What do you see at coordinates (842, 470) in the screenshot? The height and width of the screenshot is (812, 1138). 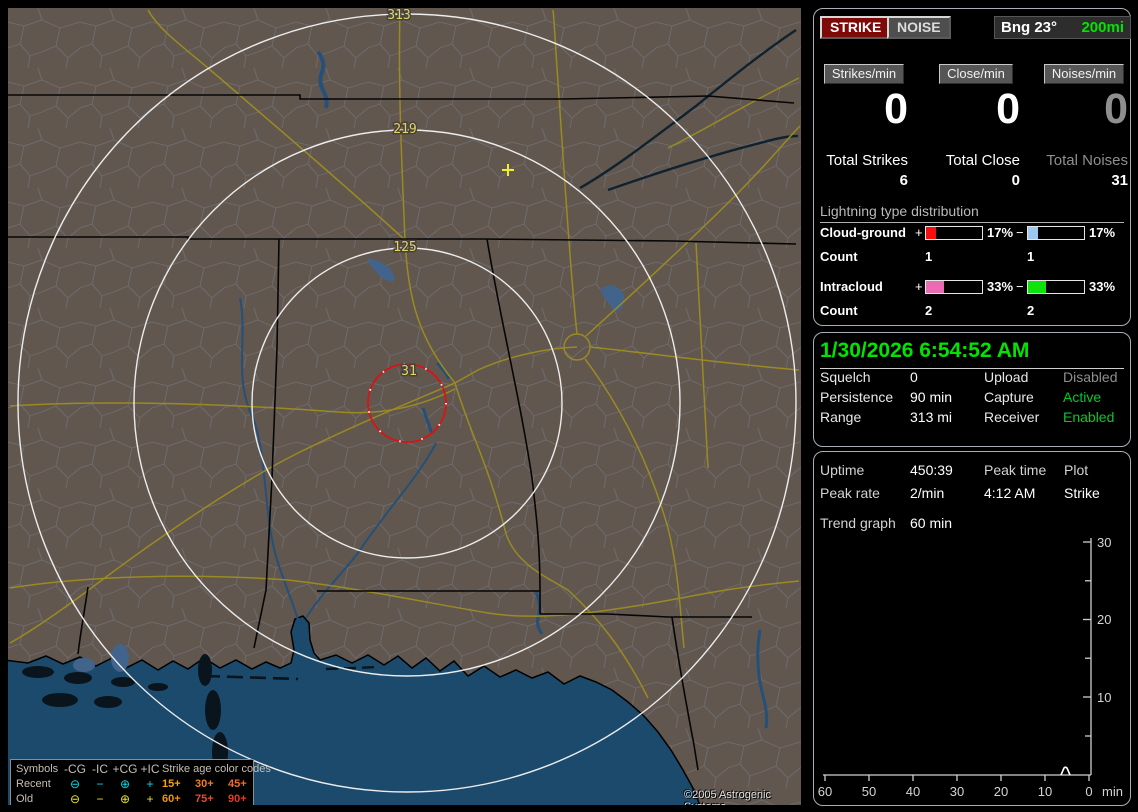 I see `uptime-label: Uptime` at bounding box center [842, 470].